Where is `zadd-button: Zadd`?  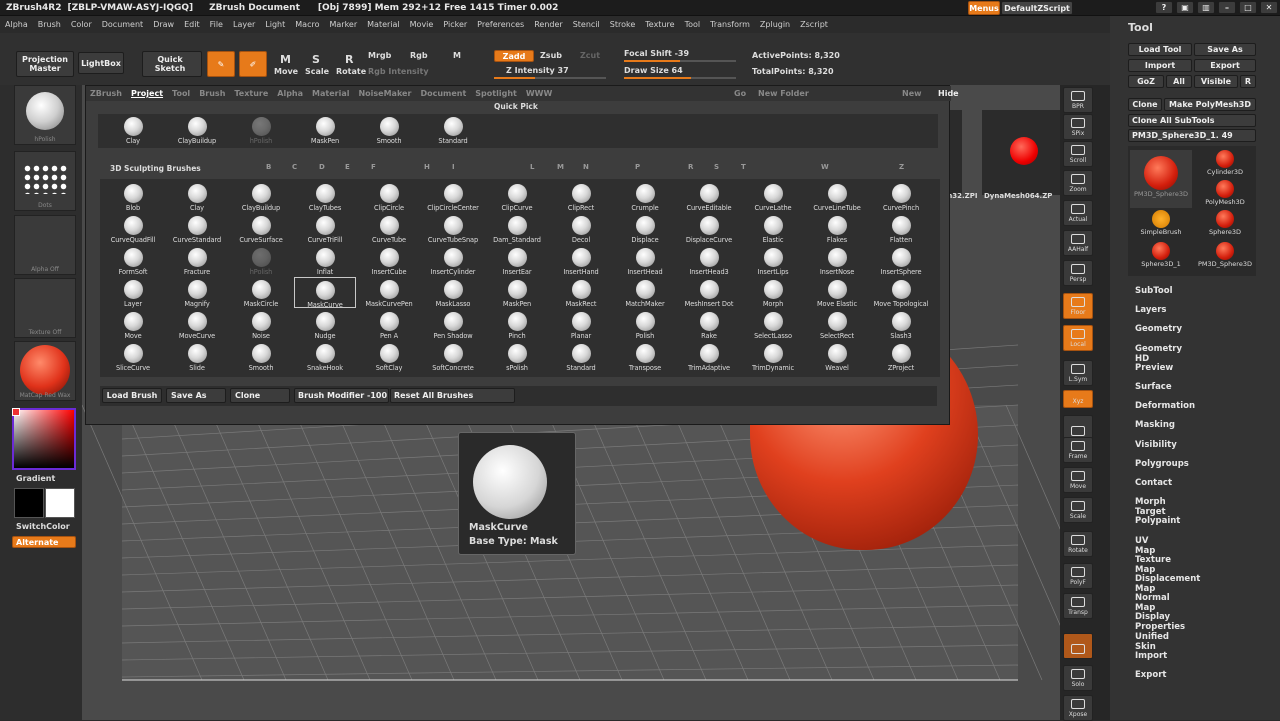 zadd-button: Zadd is located at coordinates (514, 56).